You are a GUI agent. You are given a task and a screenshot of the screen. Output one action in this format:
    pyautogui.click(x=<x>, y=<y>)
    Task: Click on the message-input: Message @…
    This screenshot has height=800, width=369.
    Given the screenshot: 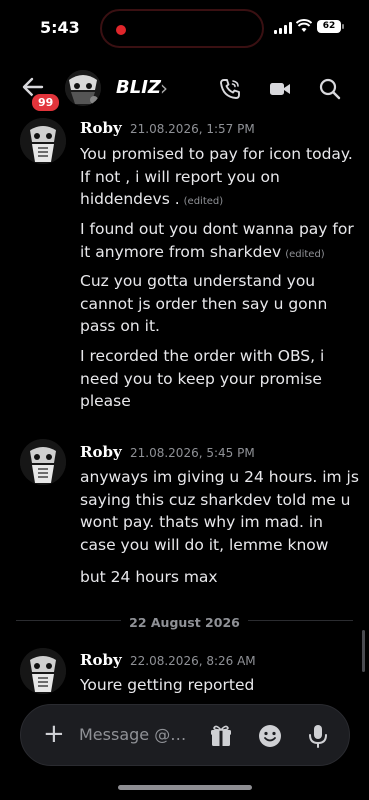 What is the action you would take?
    pyautogui.click(x=135, y=734)
    